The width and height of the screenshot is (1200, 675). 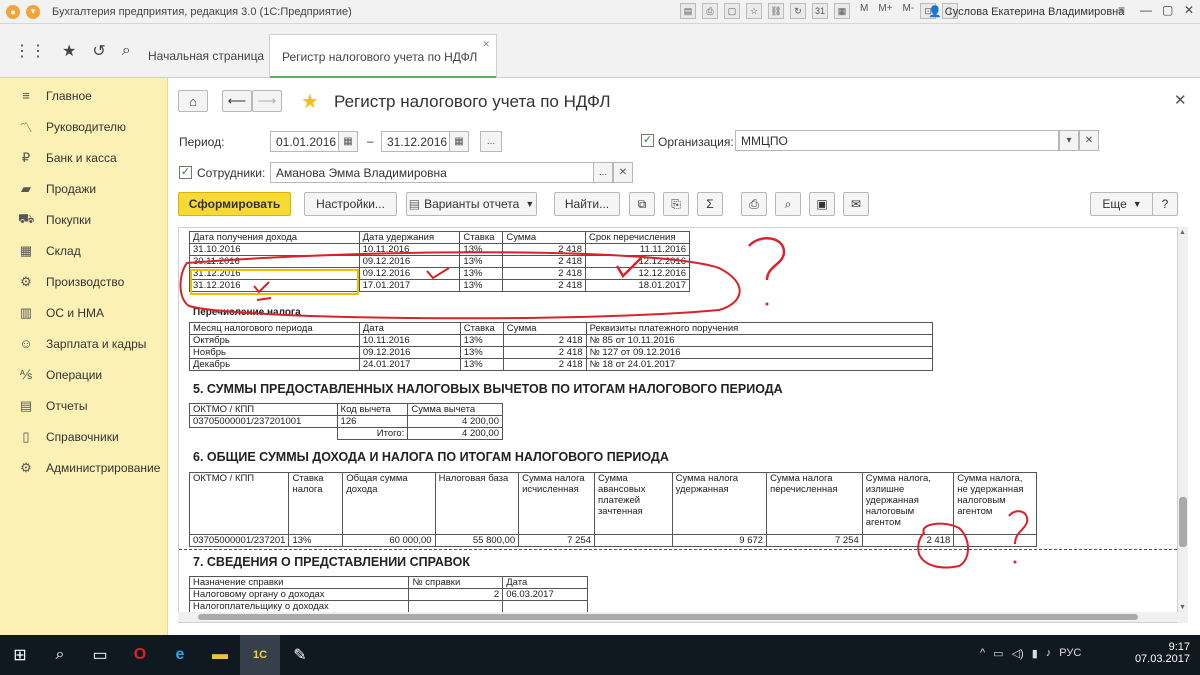 I want to click on app-menu-icon: ▾, so click(x=33, y=11).